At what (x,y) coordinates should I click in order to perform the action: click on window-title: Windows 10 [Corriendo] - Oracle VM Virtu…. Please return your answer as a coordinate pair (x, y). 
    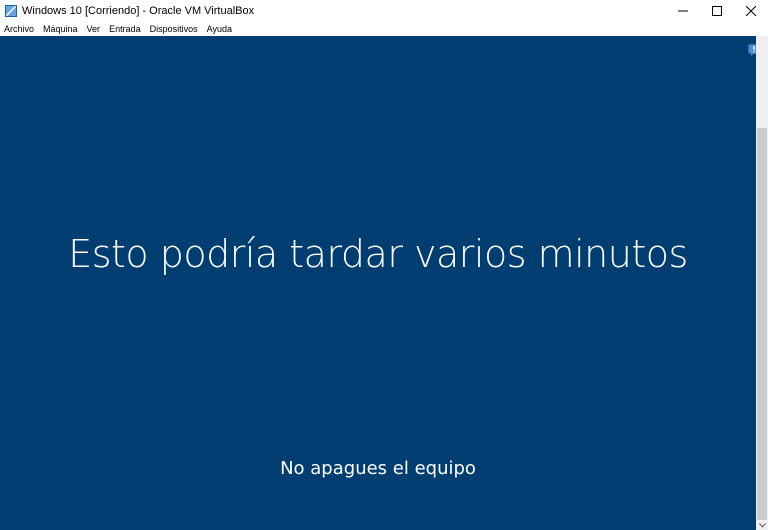
    Looking at the image, I should click on (138, 11).